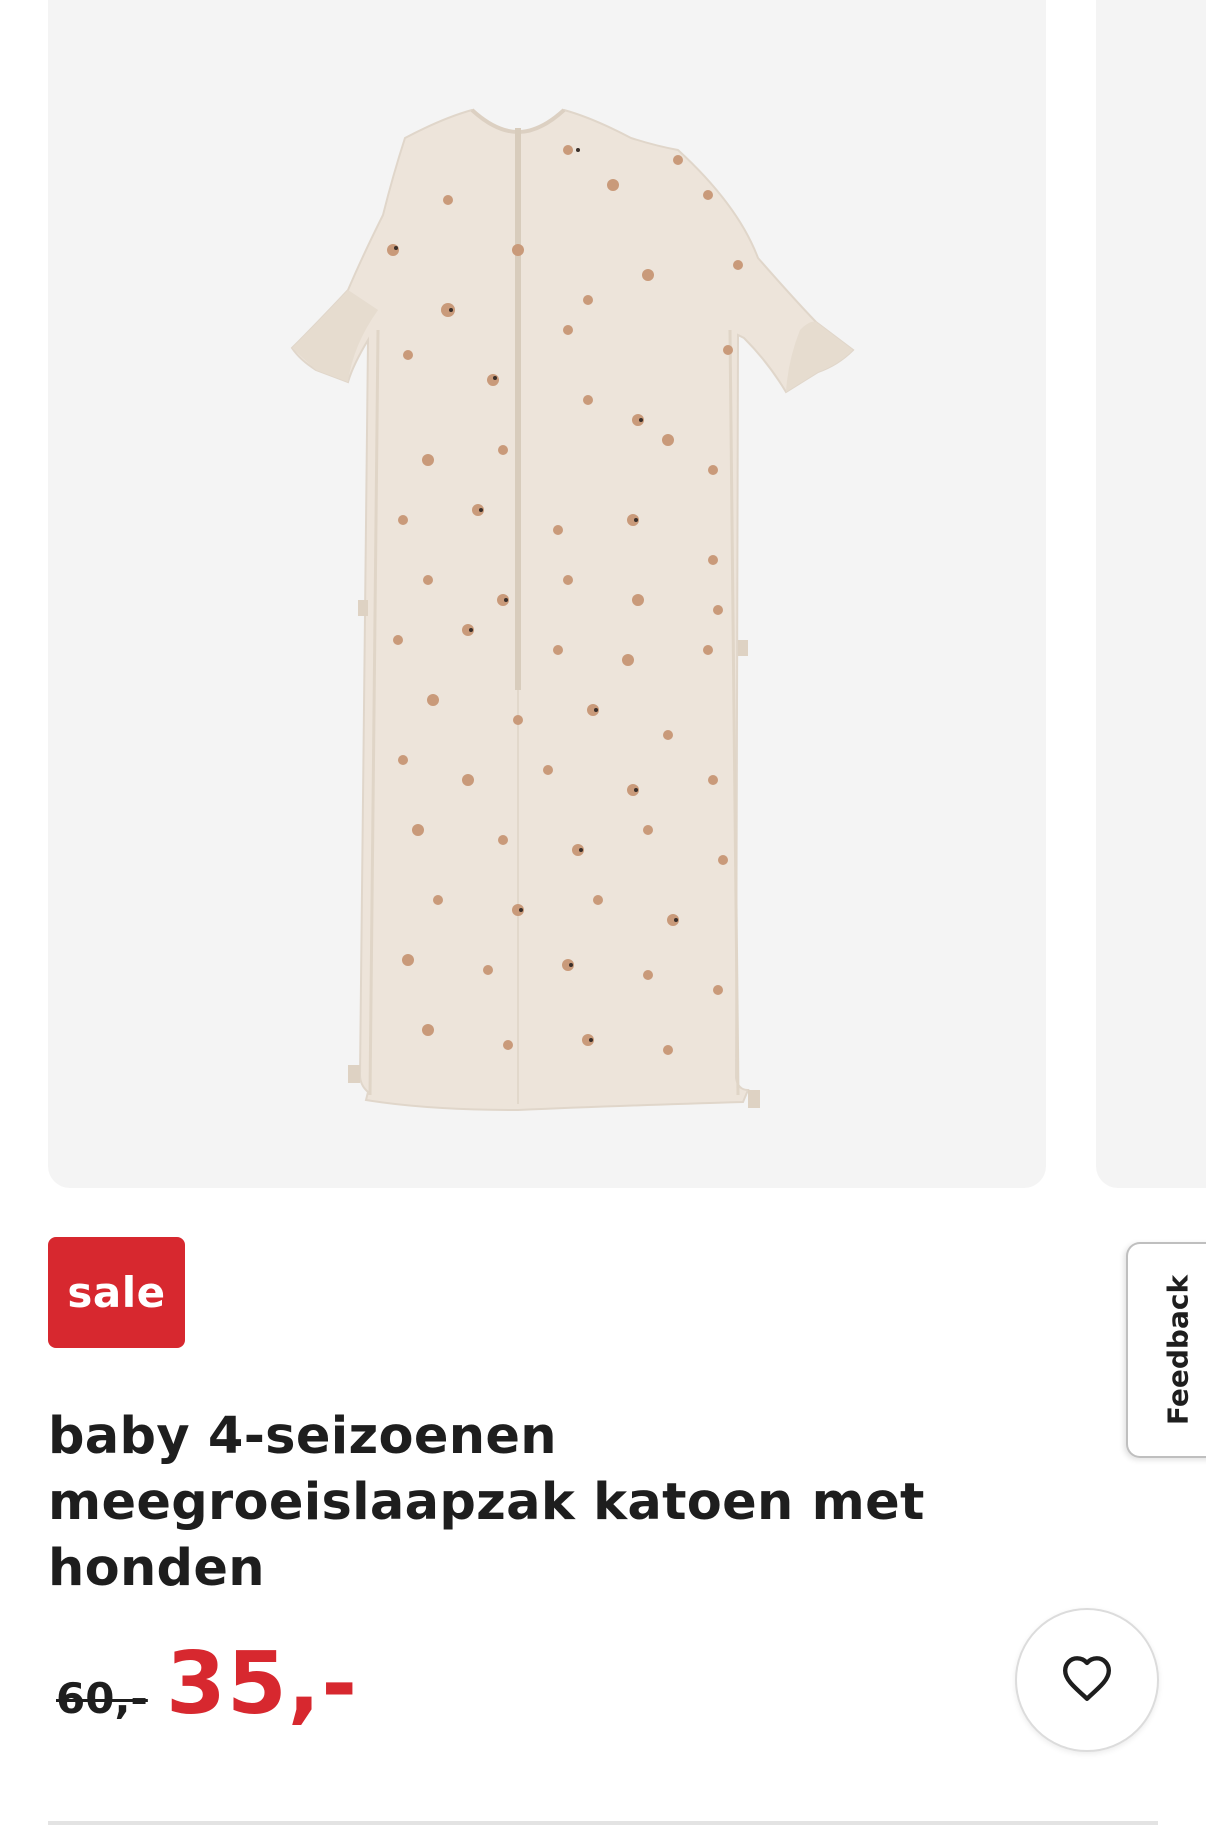 The width and height of the screenshot is (1206, 1843). What do you see at coordinates (603, 1823) in the screenshot?
I see `divider` at bounding box center [603, 1823].